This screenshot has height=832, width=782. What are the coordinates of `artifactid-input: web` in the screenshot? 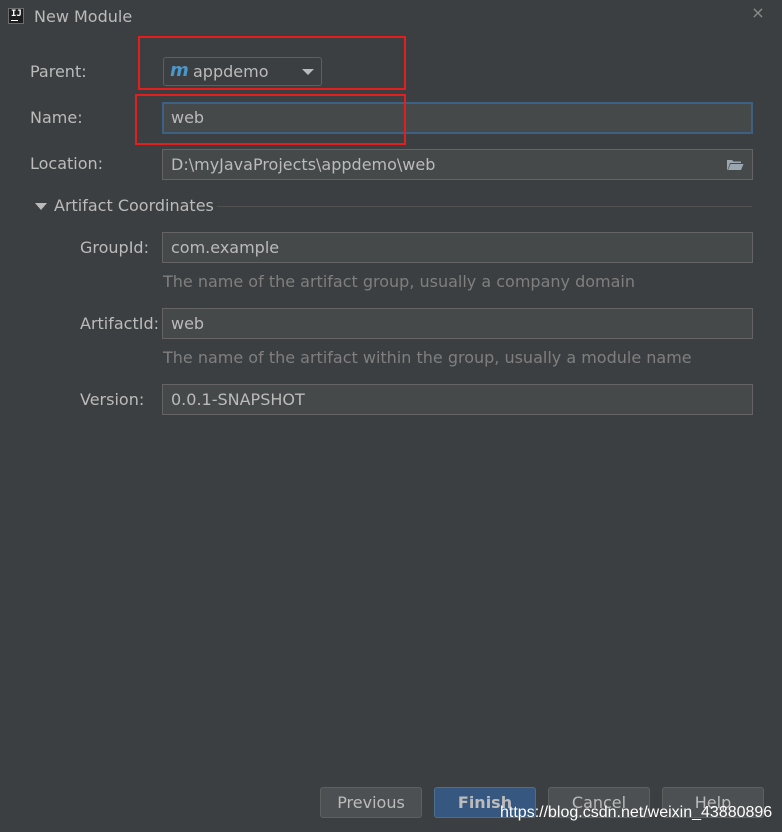 It's located at (457, 323).